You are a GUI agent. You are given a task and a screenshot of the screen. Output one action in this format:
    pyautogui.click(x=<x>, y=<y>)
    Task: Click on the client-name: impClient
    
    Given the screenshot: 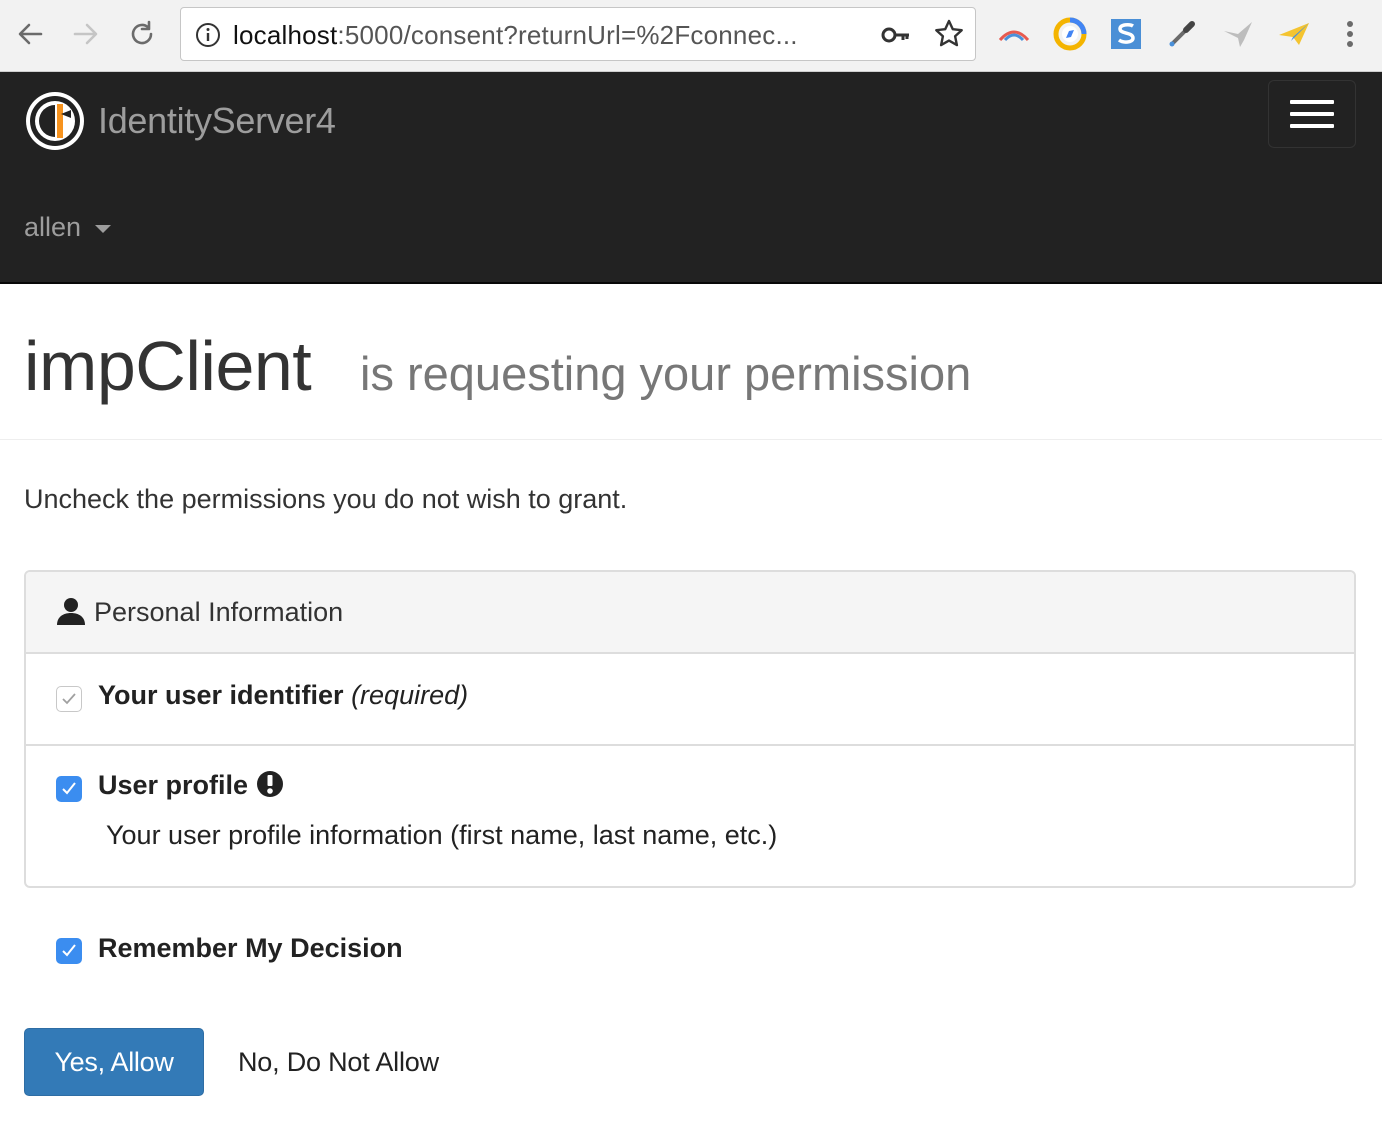 What is the action you would take?
    pyautogui.click(x=168, y=366)
    